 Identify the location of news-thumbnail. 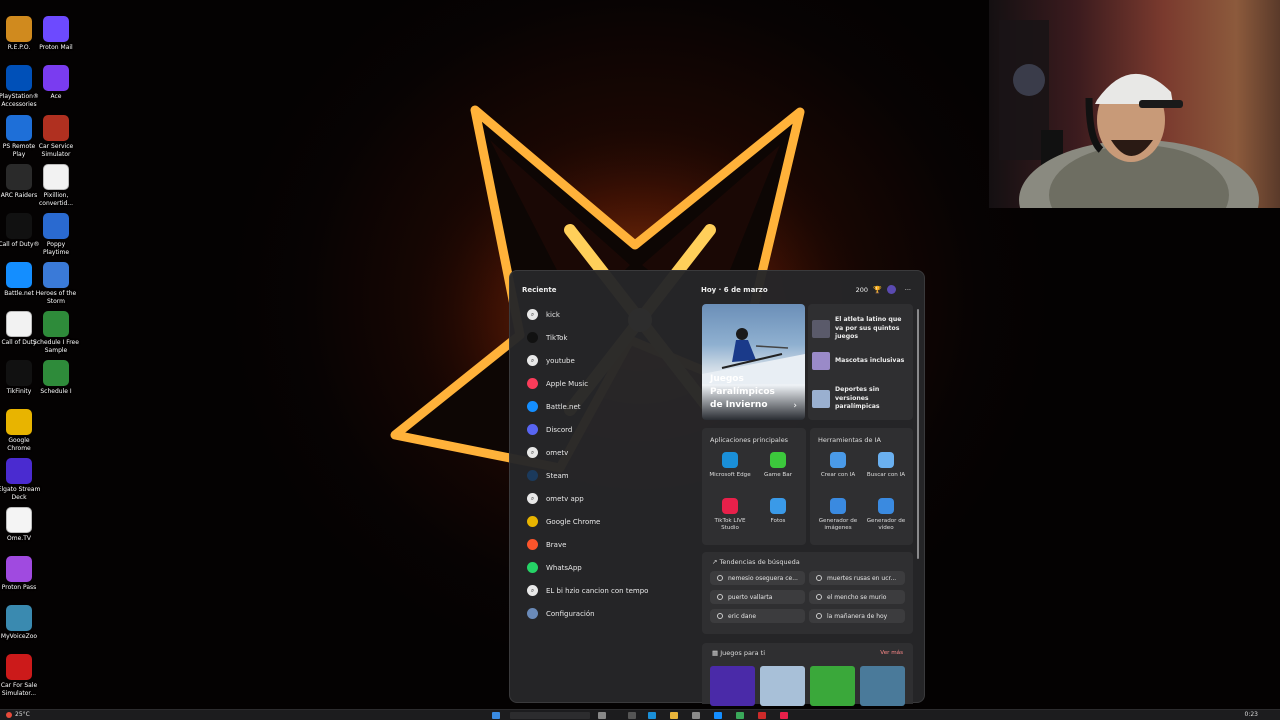
(821, 361).